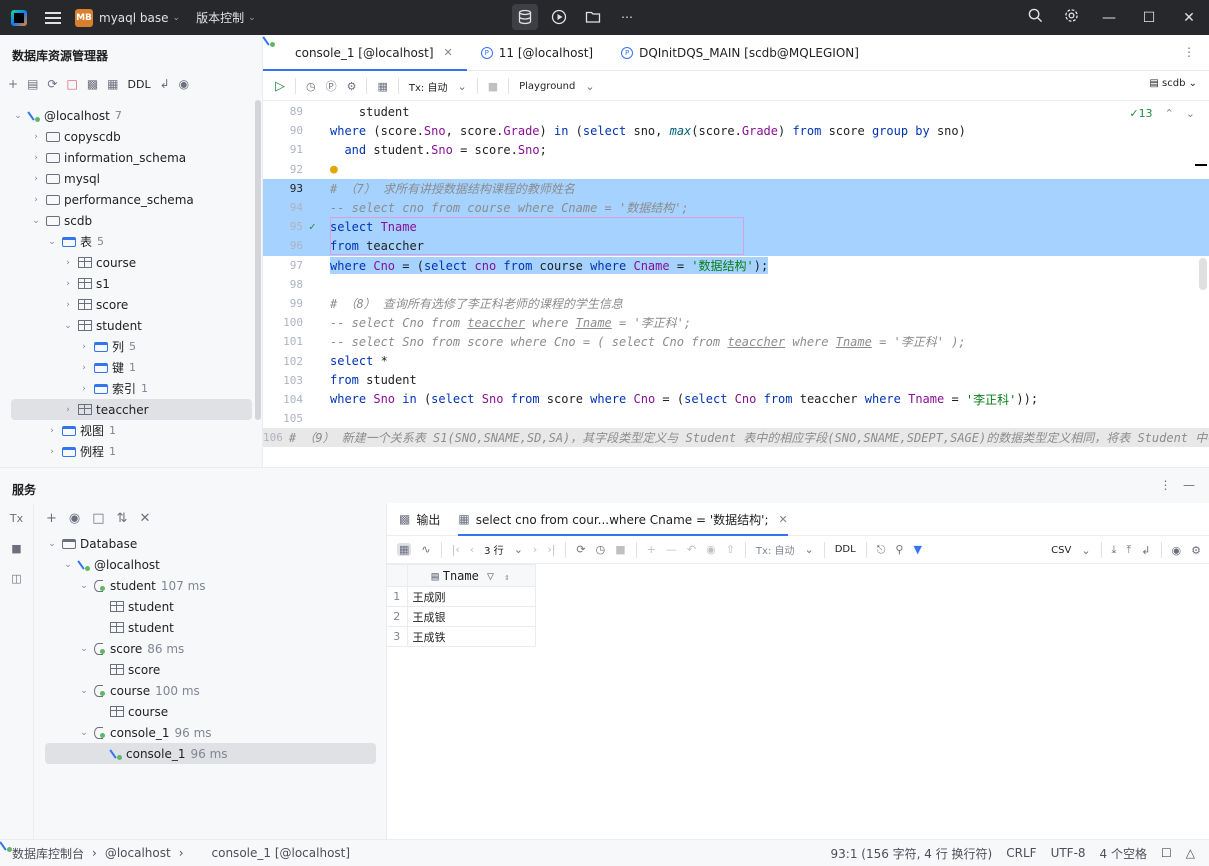  I want to click on tree-node-student: ⌄ student, so click(131, 325).